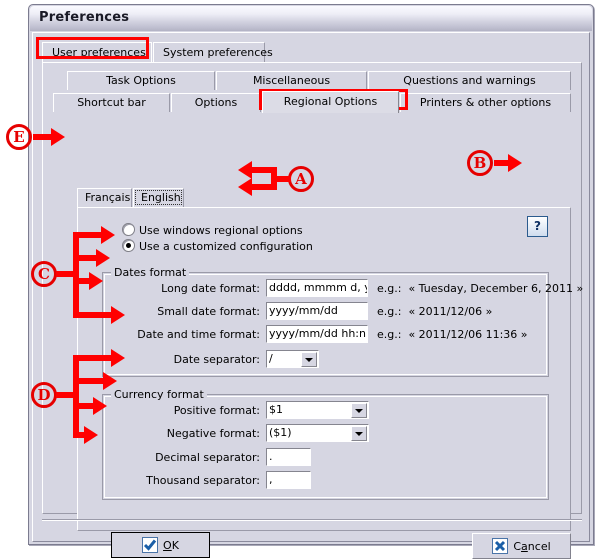 The height and width of the screenshot is (559, 599). I want to click on negative-format-combobox: ($1), so click(317, 433).